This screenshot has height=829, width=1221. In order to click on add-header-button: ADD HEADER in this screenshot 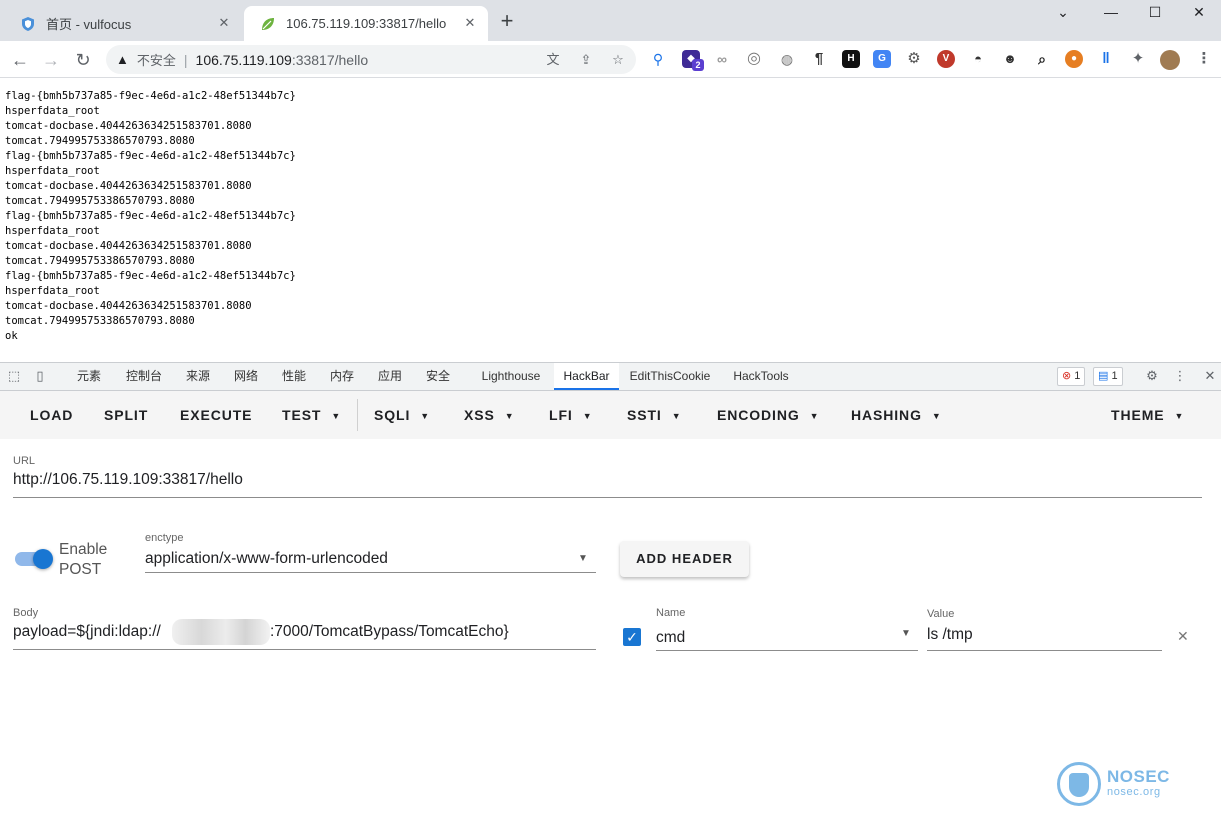, I will do `click(684, 559)`.